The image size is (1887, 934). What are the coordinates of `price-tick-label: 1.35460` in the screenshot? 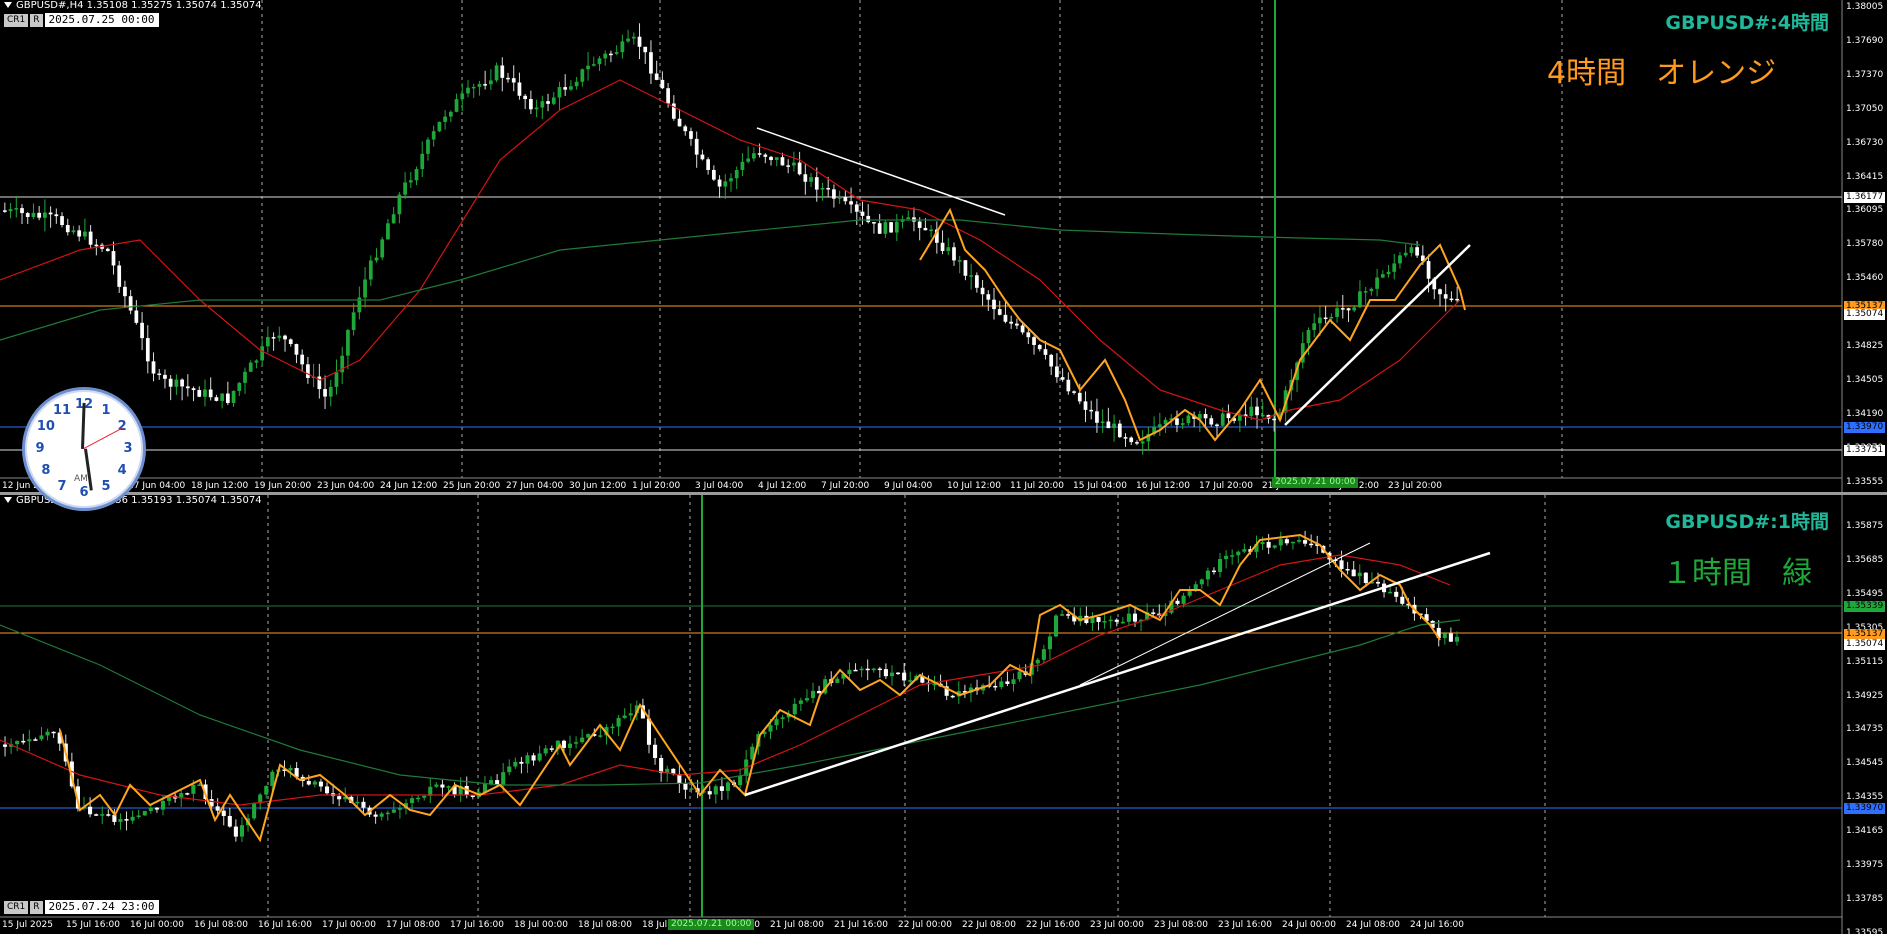 It's located at (1865, 278).